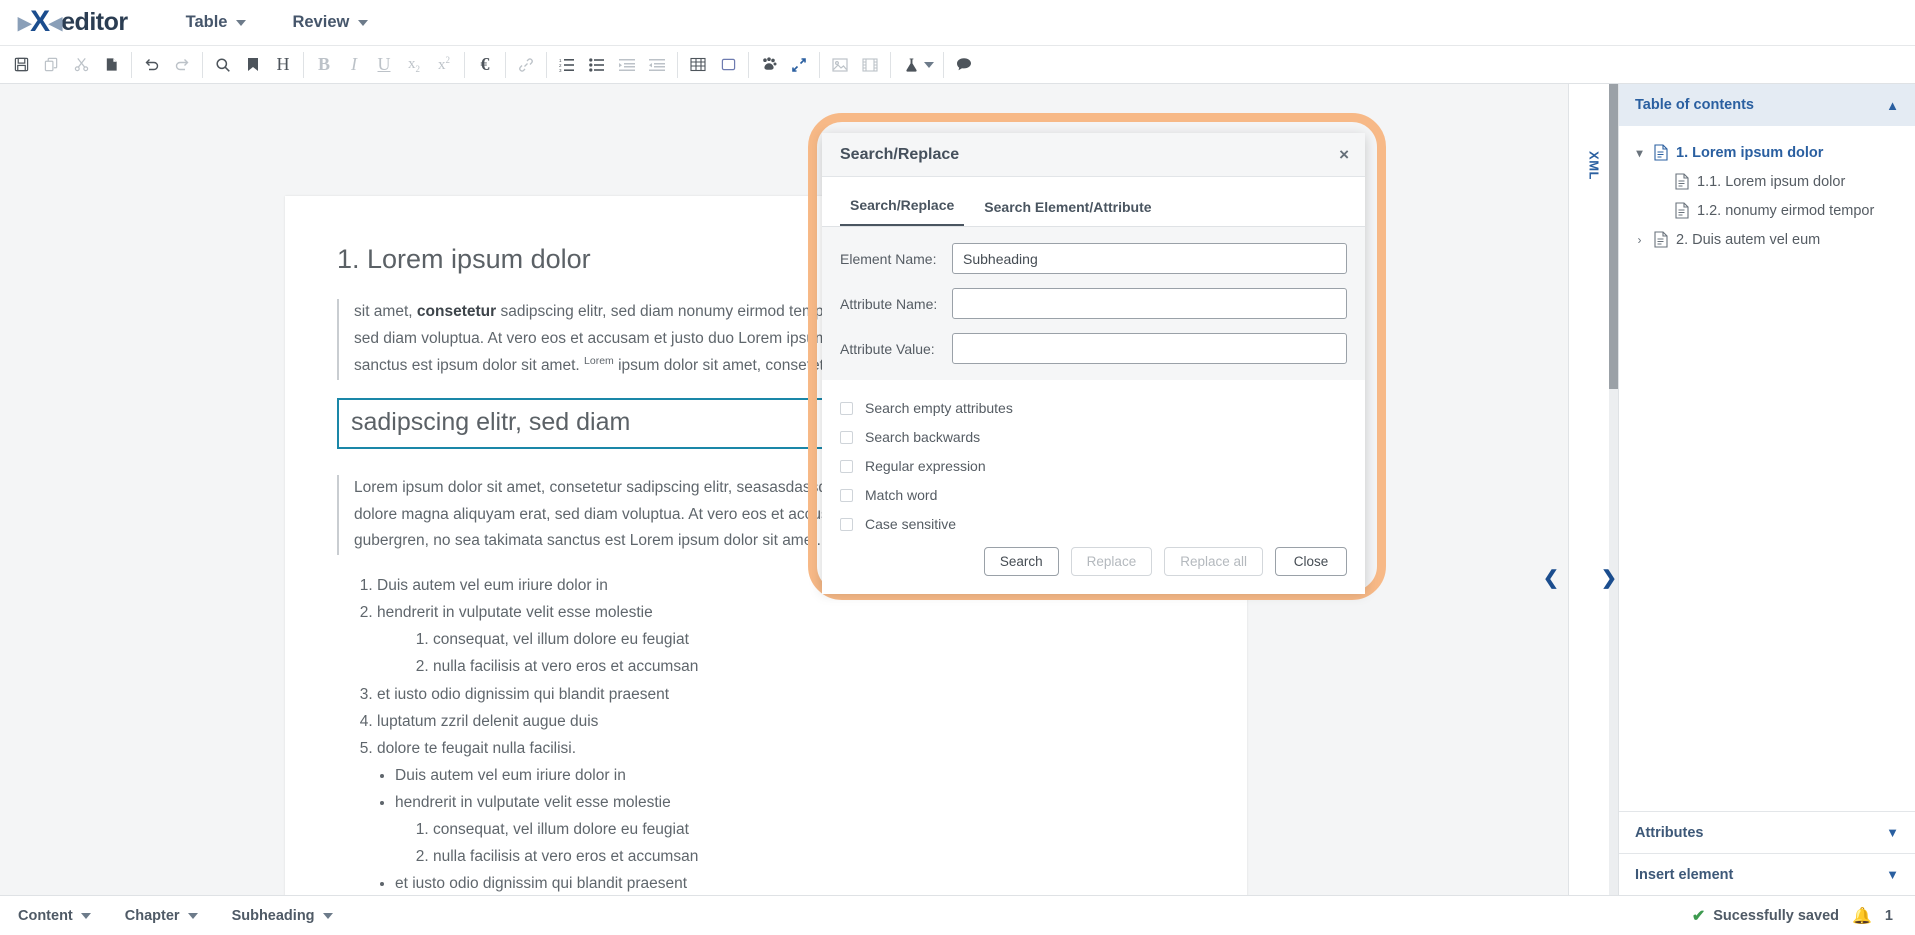 Image resolution: width=1915 pixels, height=935 pixels. What do you see at coordinates (902, 208) in the screenshot?
I see `tab-search-replace: Search/Replace` at bounding box center [902, 208].